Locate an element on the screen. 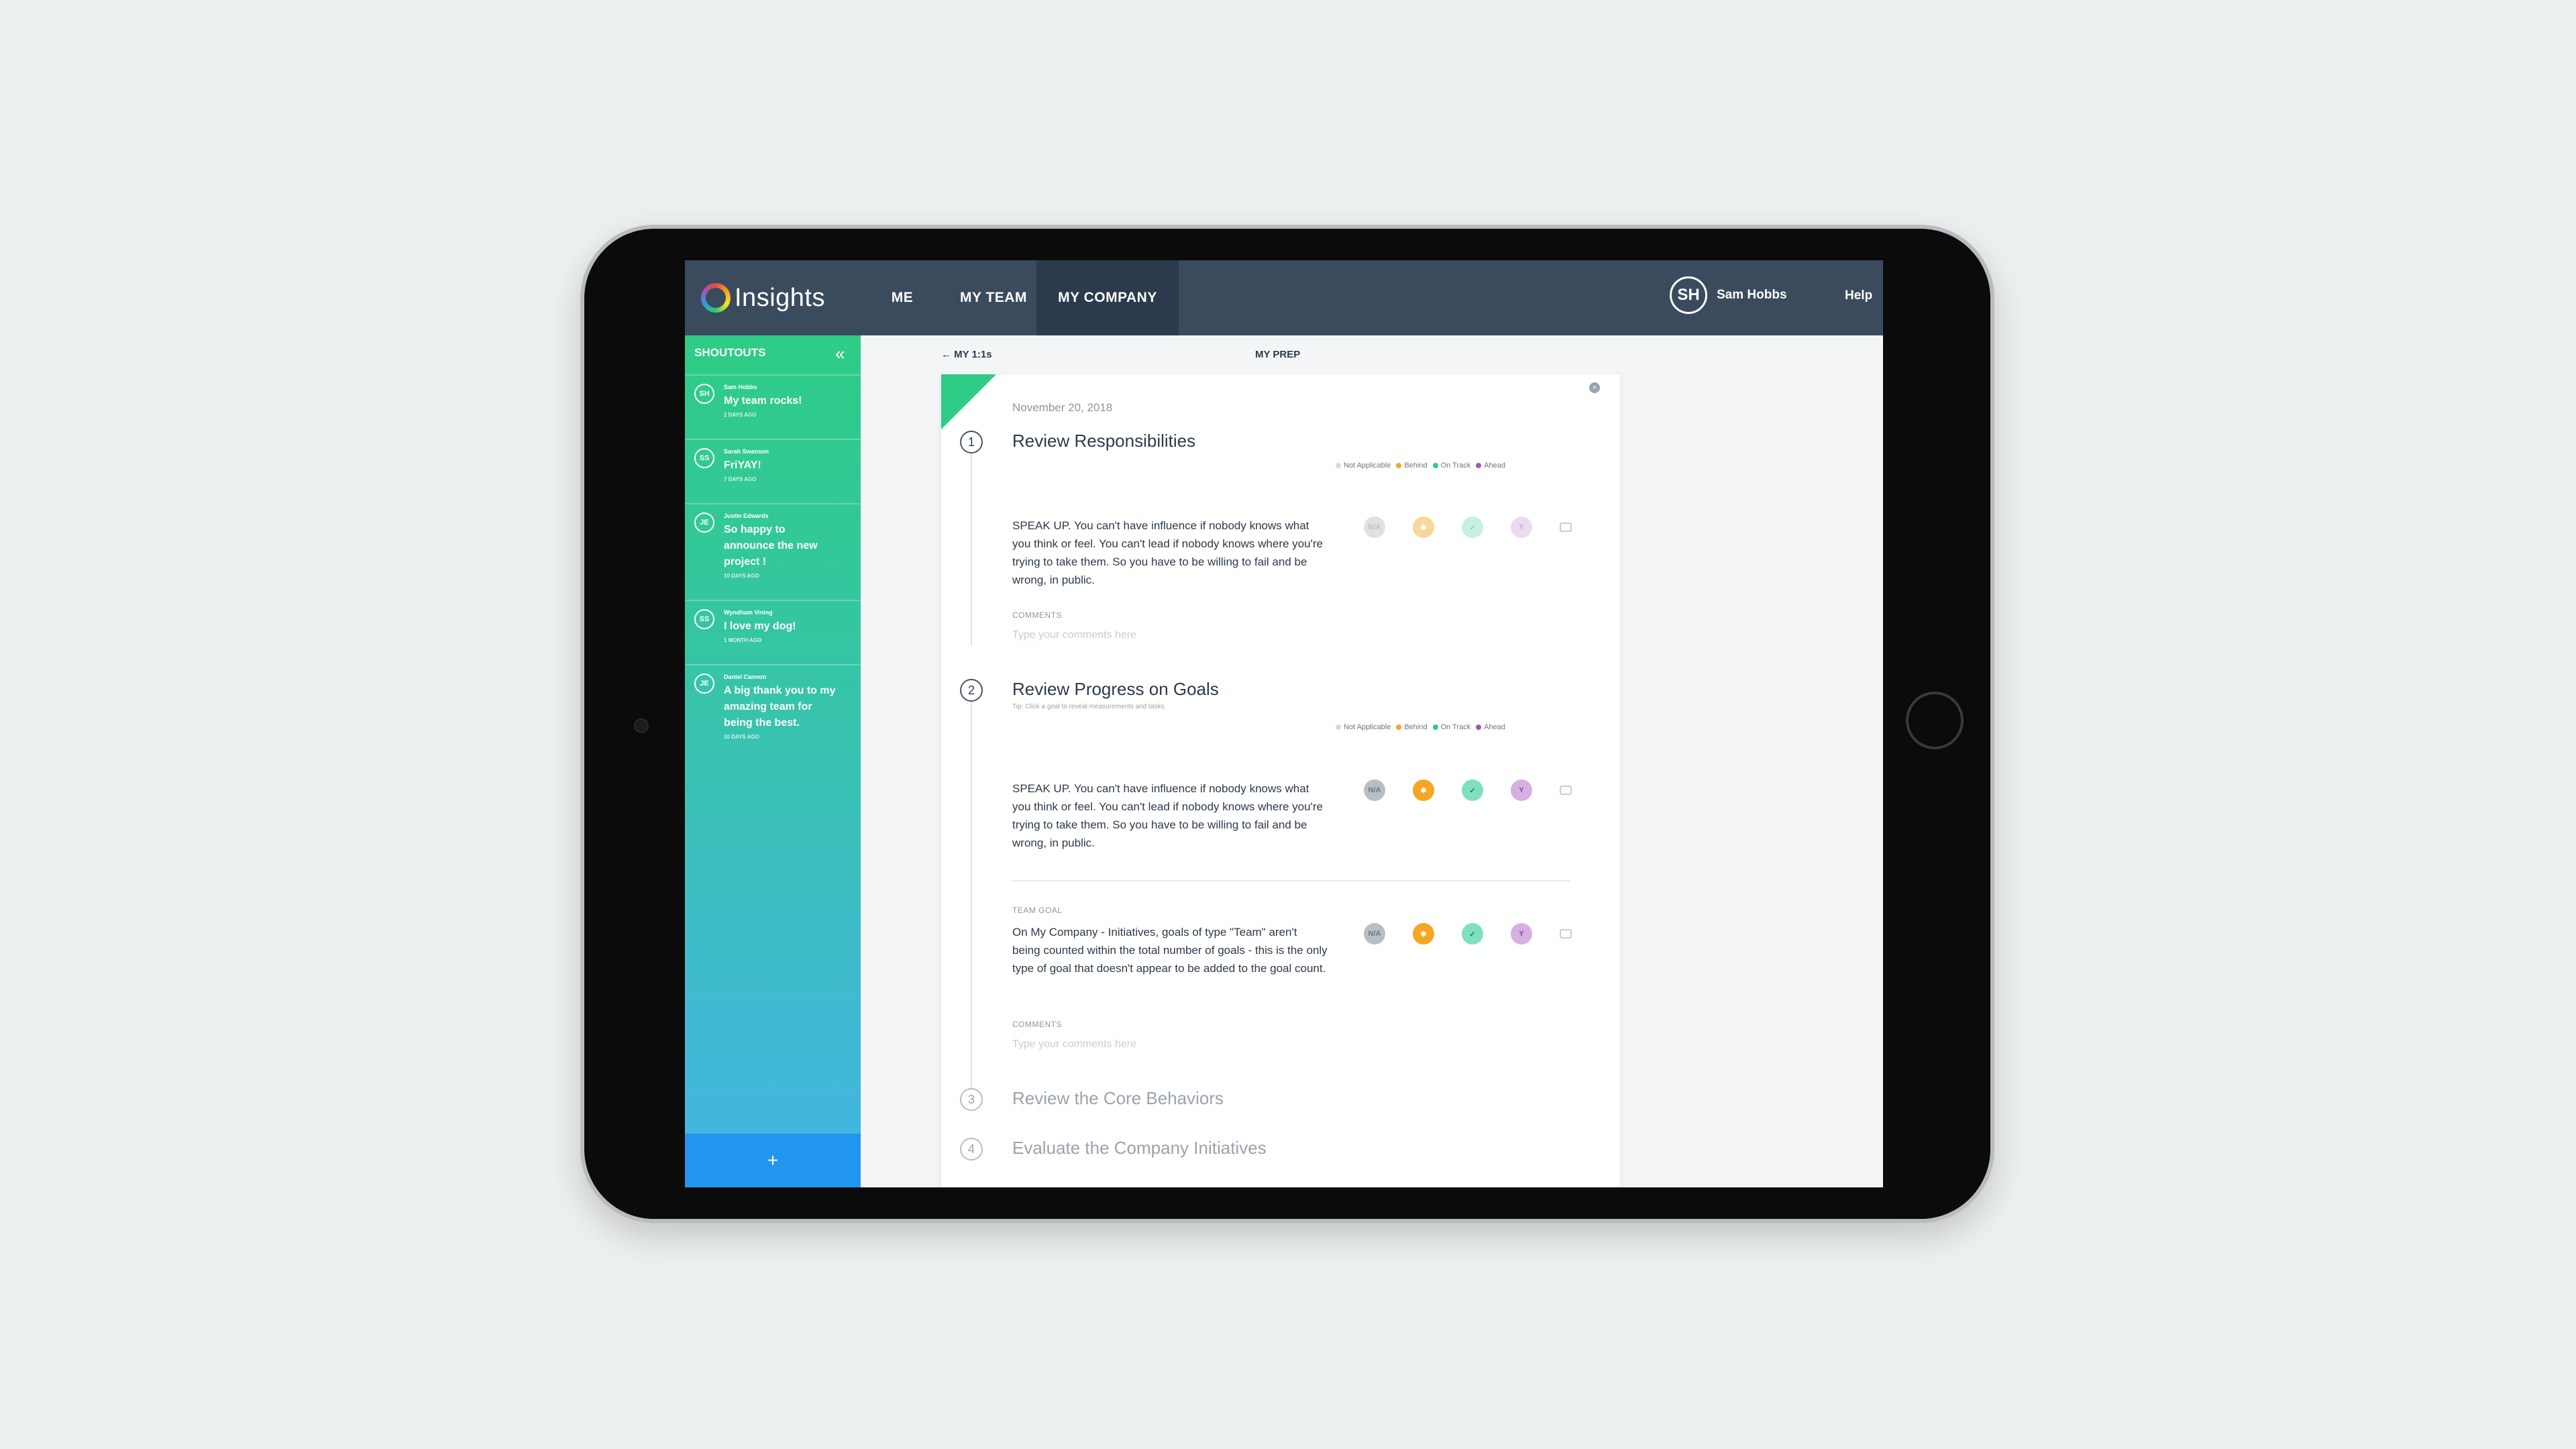 The image size is (2576, 1449). corner-accent is located at coordinates (968, 401).